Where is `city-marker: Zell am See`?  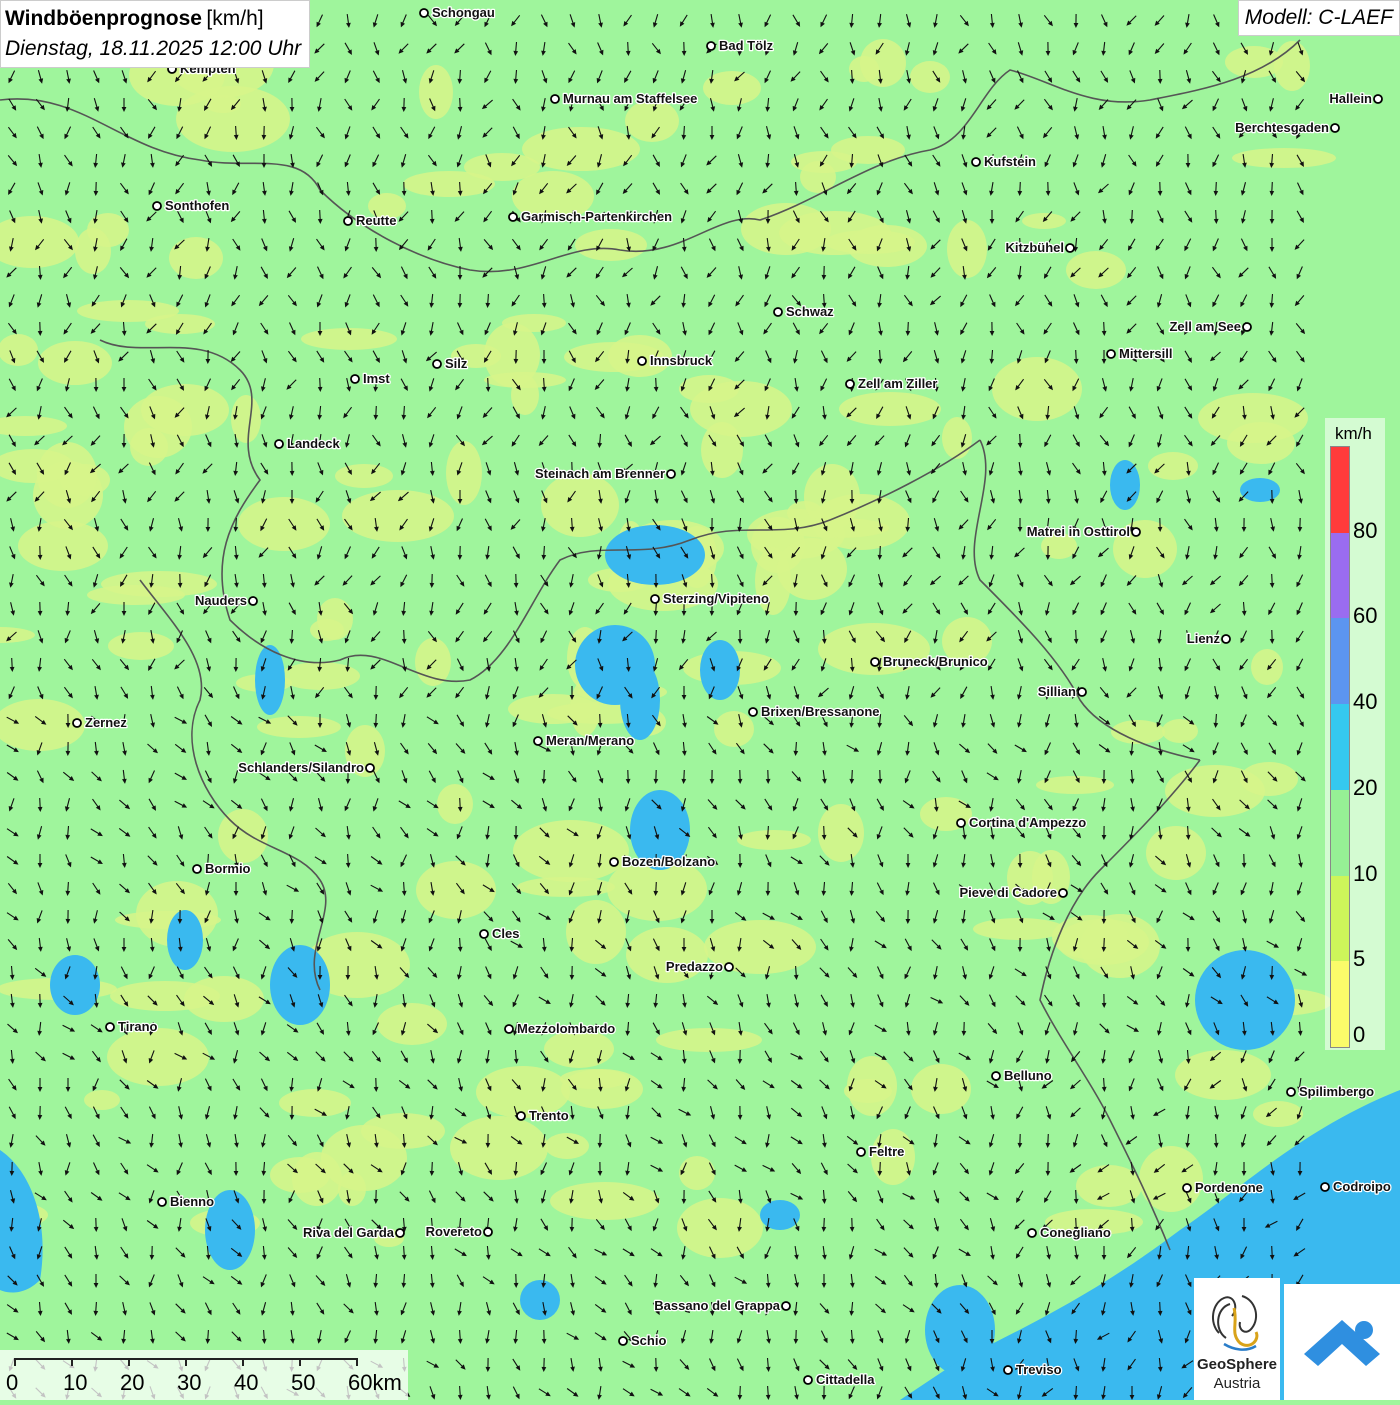
city-marker: Zell am See is located at coordinates (1210, 326).